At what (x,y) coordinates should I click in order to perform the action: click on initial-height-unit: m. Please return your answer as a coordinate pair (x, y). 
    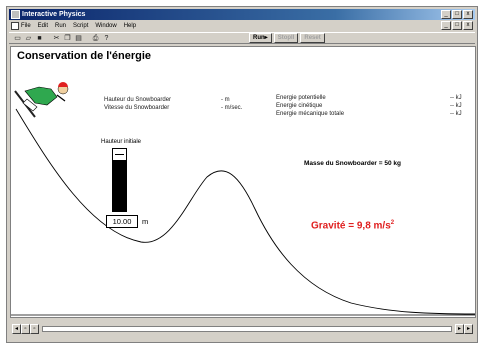
    Looking at the image, I should click on (145, 221).